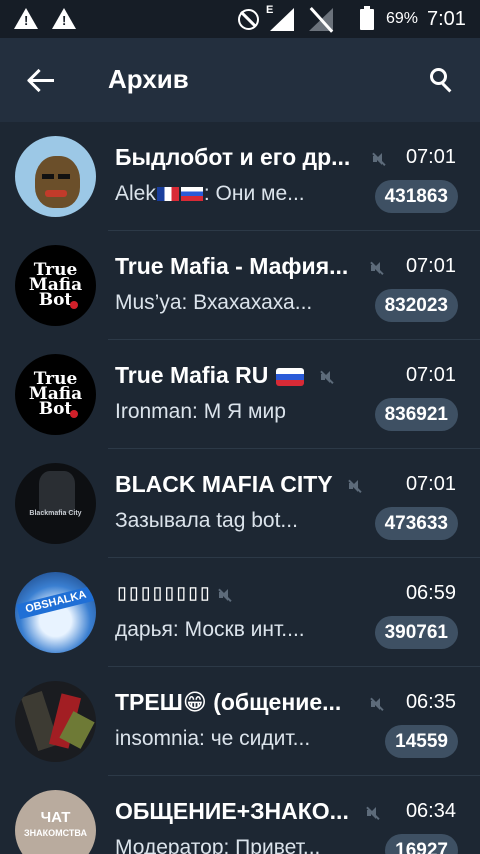  What do you see at coordinates (446, 19) in the screenshot?
I see `clock: 7:01` at bounding box center [446, 19].